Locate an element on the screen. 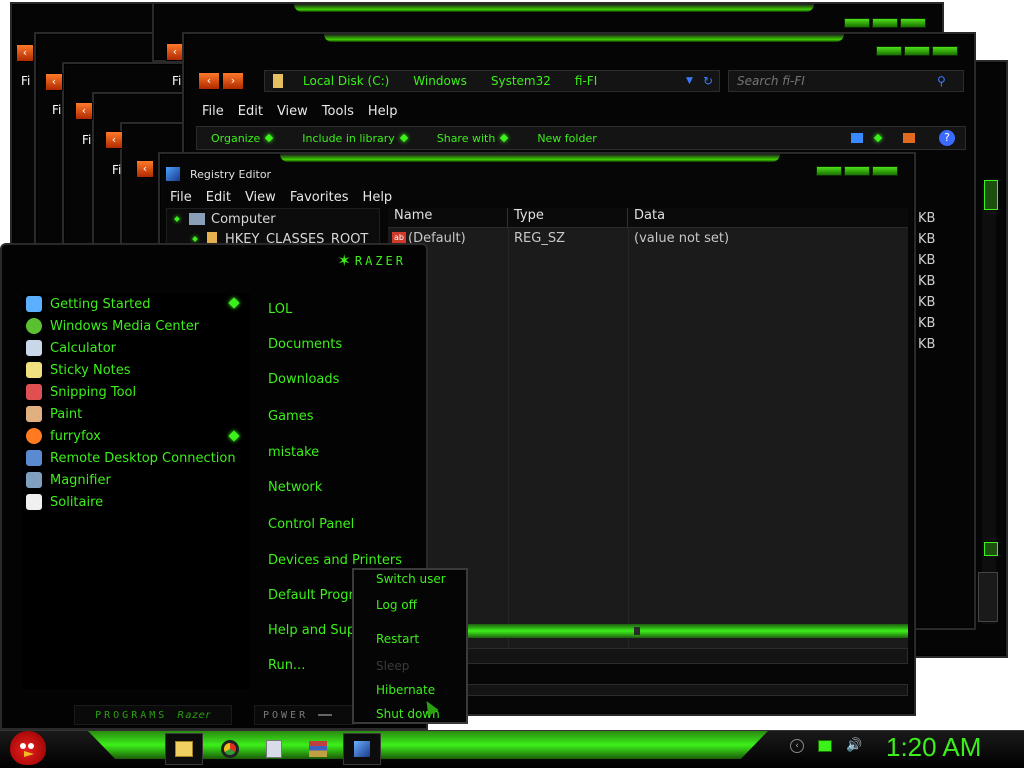  place-documents: Documents is located at coordinates (343, 344).